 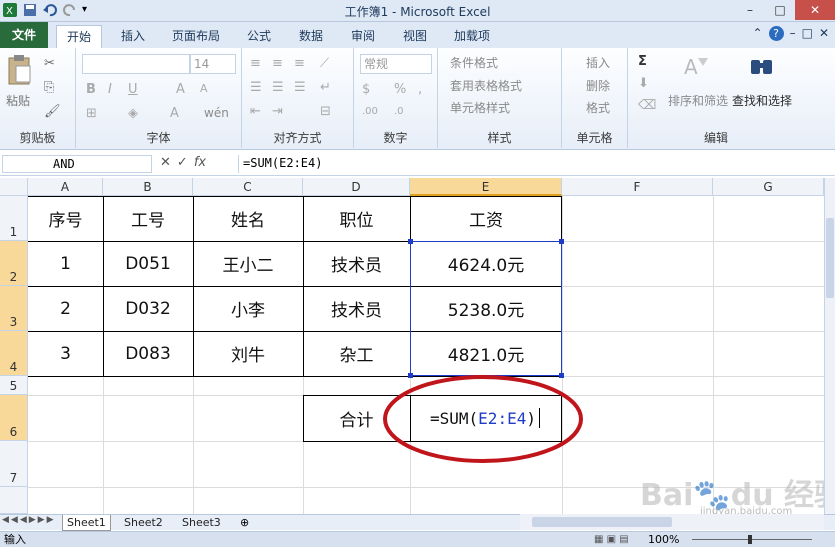 What do you see at coordinates (480, 107) in the screenshot?
I see `cell-styles-button: 单元格样式` at bounding box center [480, 107].